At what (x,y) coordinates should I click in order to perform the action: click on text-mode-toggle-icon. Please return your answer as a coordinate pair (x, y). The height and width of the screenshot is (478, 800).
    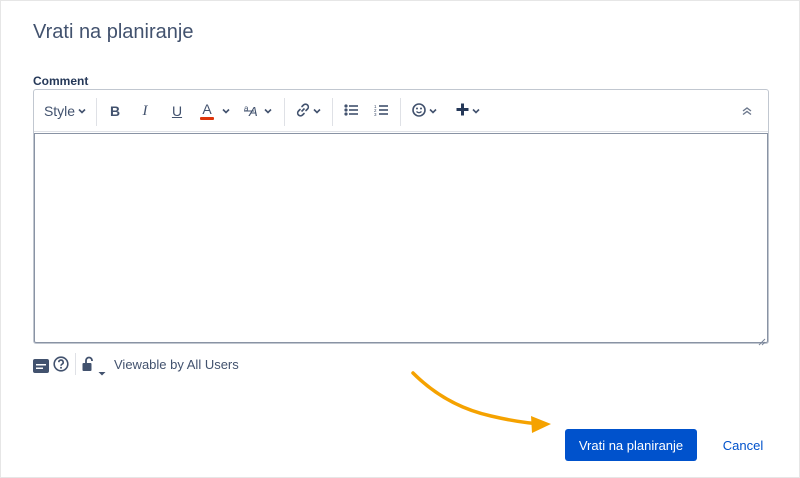
    Looking at the image, I should click on (41, 366).